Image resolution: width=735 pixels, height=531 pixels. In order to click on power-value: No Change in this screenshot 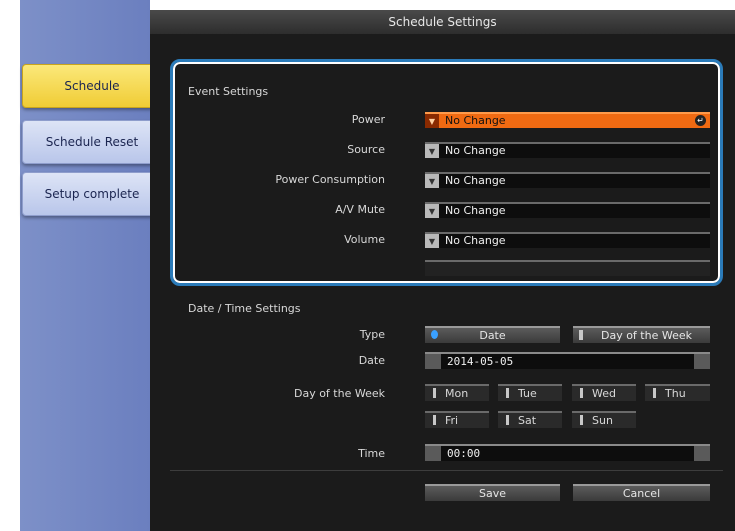, I will do `click(475, 120)`.